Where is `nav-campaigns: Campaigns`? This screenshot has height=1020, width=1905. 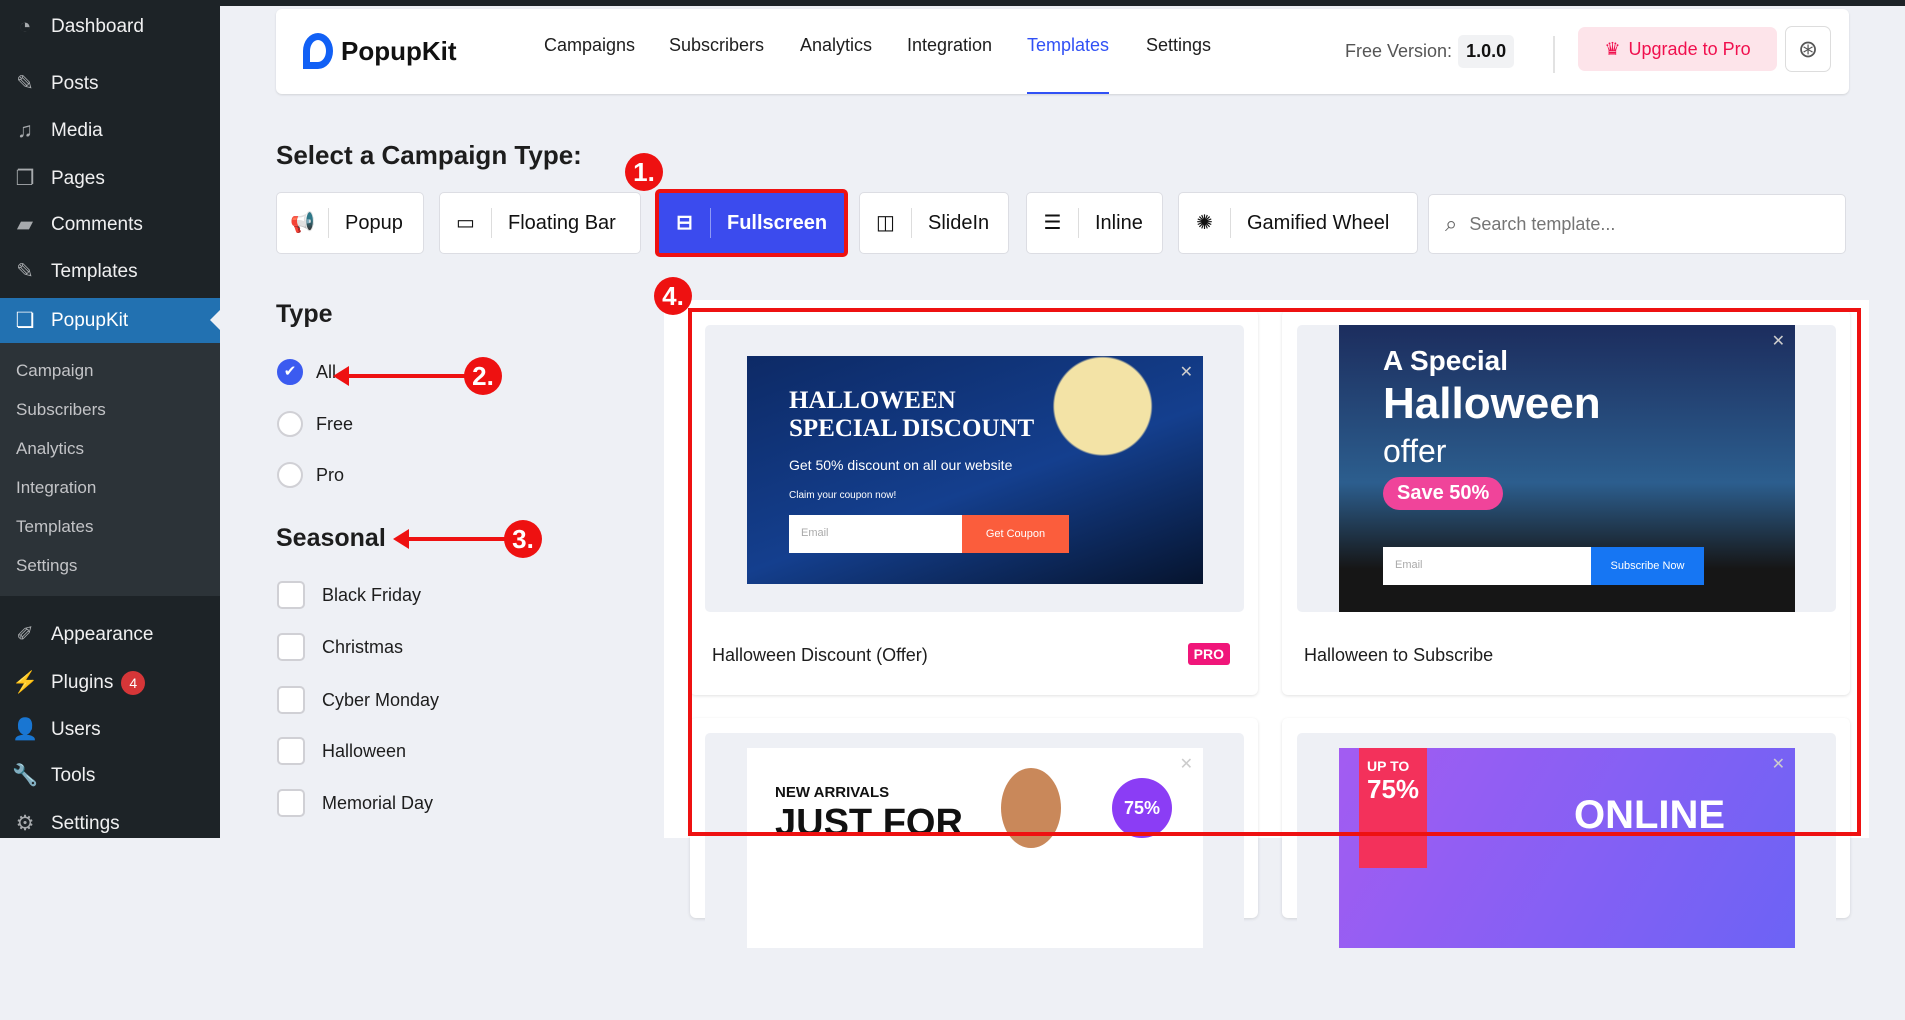
nav-campaigns: Campaigns is located at coordinates (589, 45).